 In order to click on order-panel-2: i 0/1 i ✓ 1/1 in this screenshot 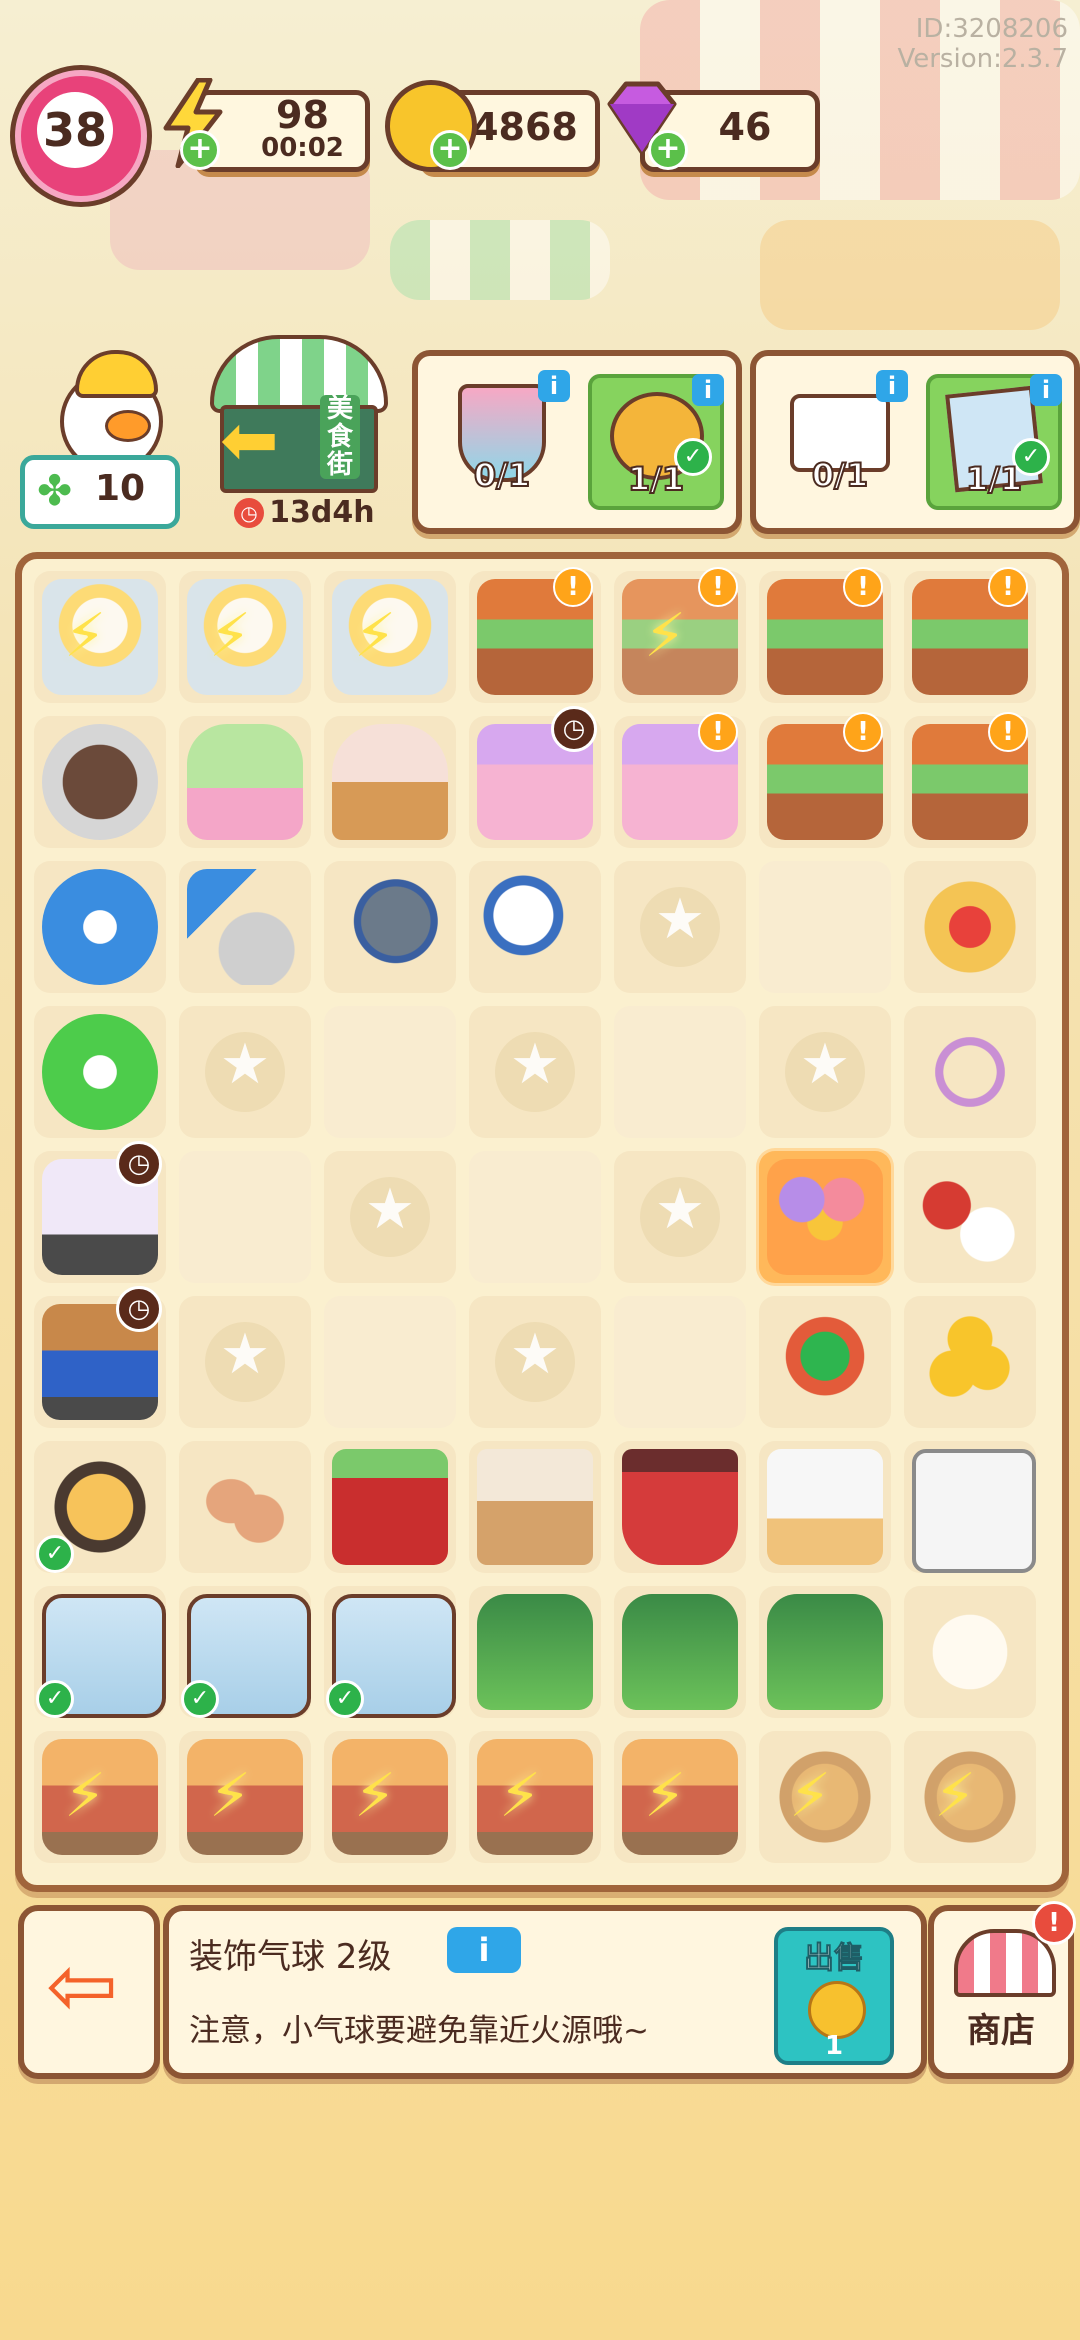, I will do `click(915, 442)`.